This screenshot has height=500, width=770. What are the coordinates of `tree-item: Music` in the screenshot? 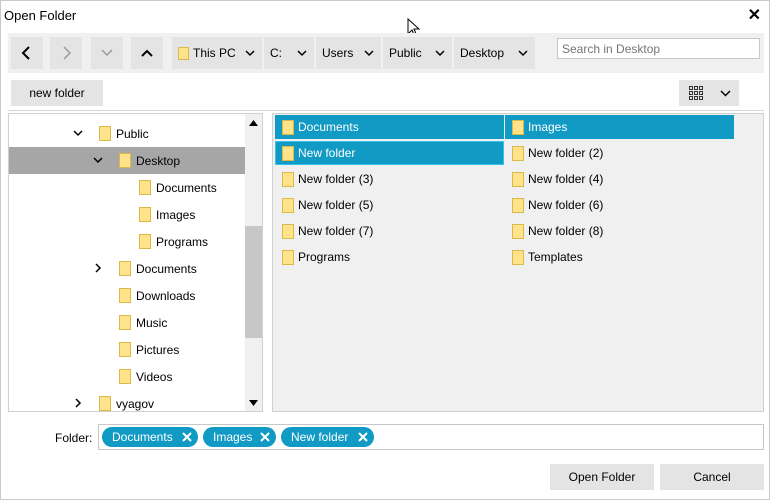 It's located at (127, 322).